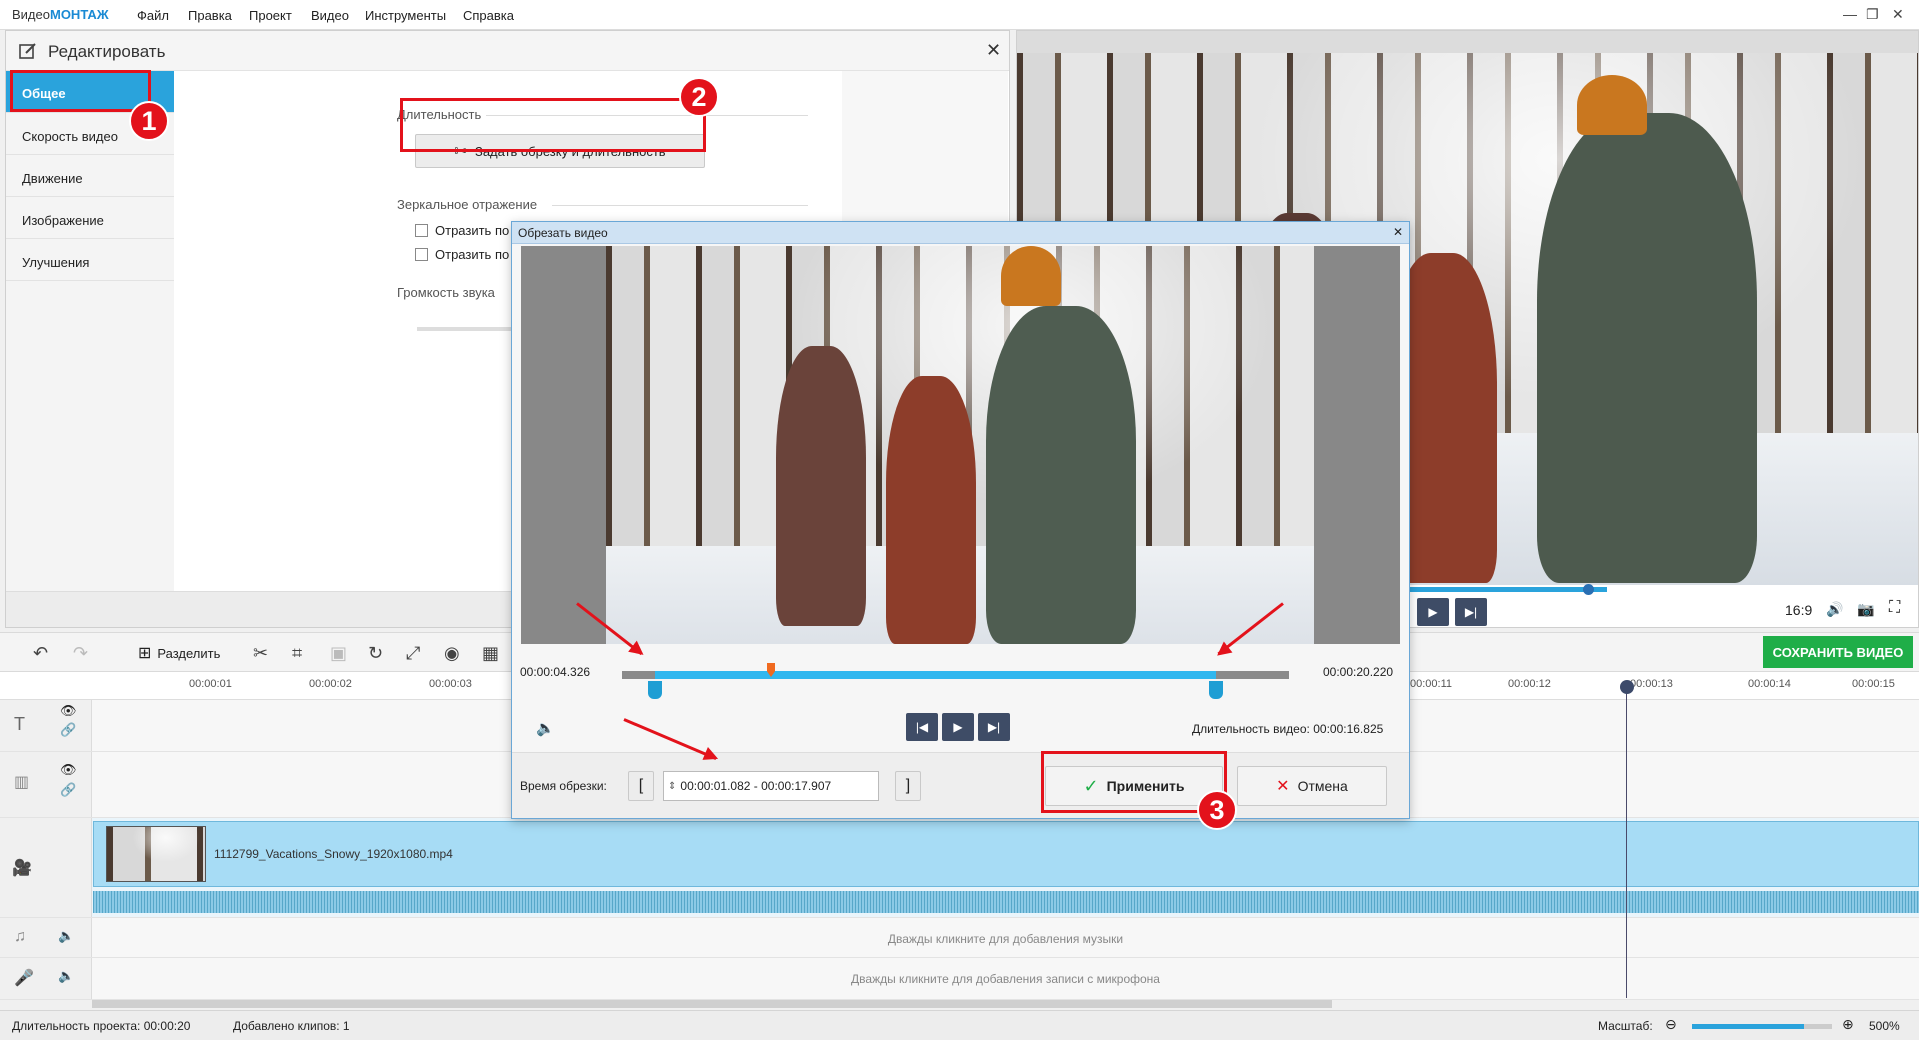 This screenshot has height=1040, width=1919. Describe the element at coordinates (1872, 14) in the screenshot. I see `maximize-button: ❐` at that location.